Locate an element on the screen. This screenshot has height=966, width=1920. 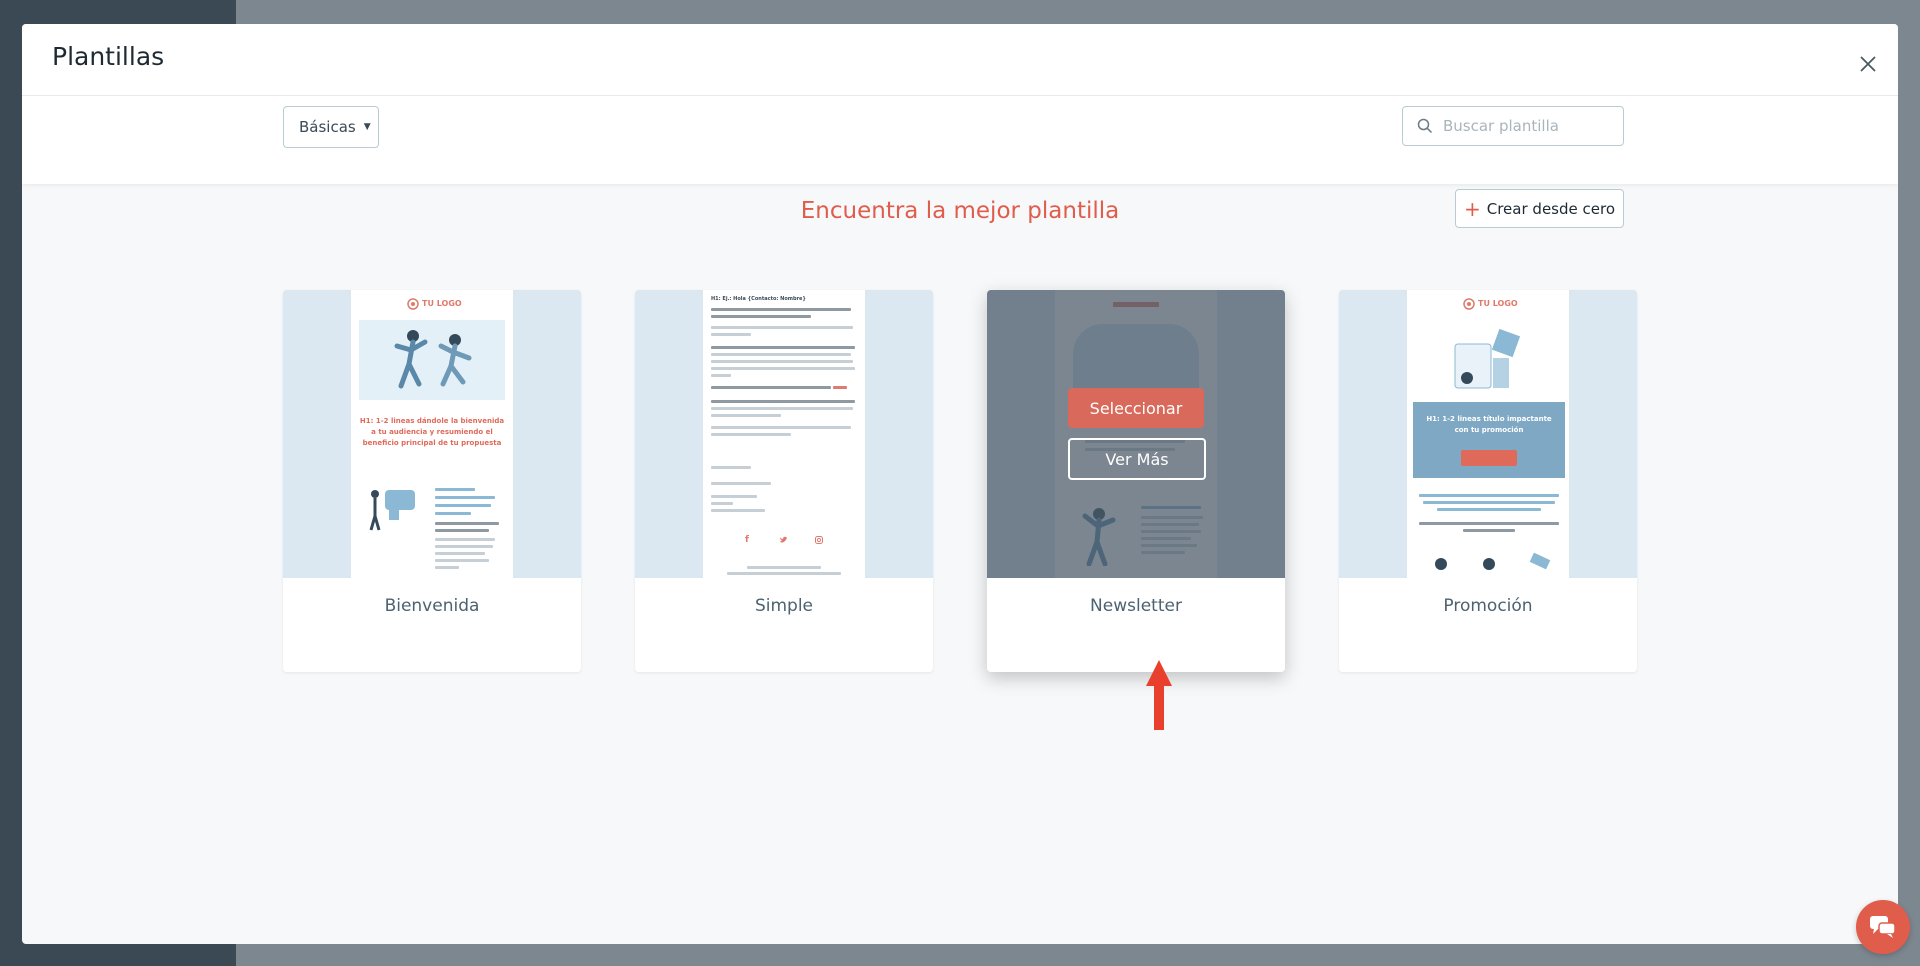
preview-products-image is located at coordinates (1493, 561).